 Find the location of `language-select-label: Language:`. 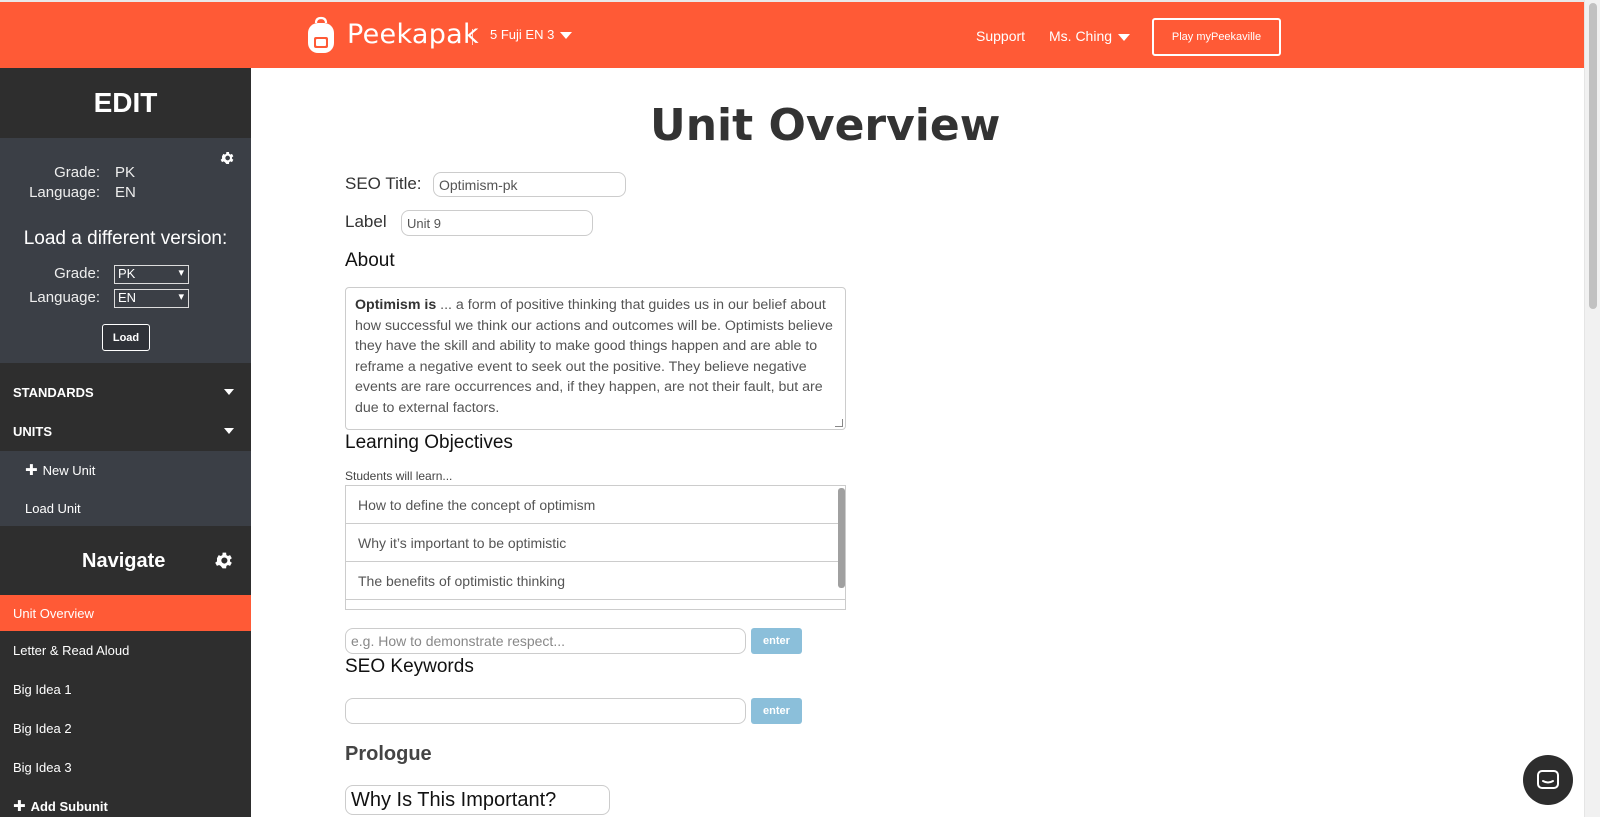

language-select-label: Language: is located at coordinates (64, 298).